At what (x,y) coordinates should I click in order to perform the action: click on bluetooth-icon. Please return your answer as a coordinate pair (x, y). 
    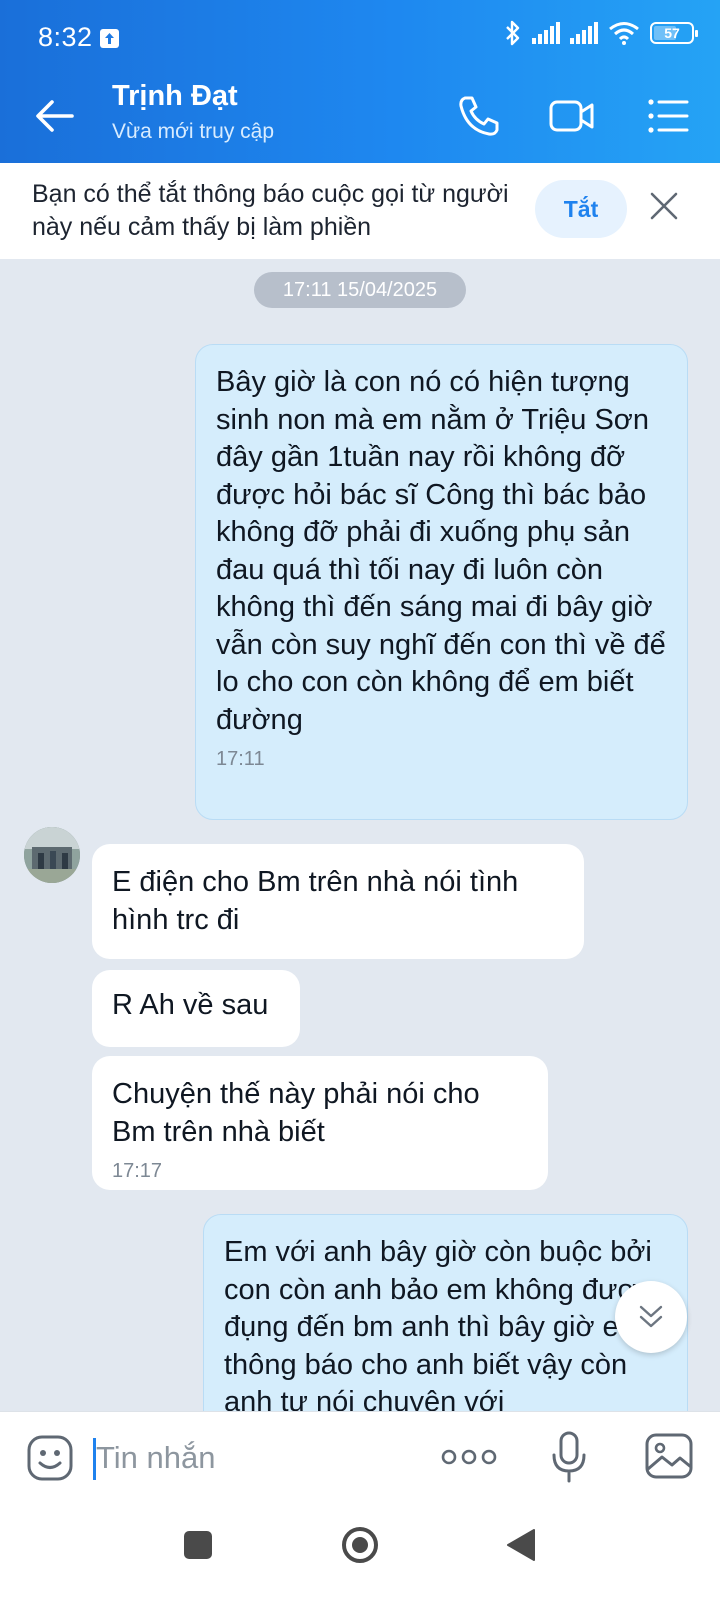
    Looking at the image, I should click on (513, 33).